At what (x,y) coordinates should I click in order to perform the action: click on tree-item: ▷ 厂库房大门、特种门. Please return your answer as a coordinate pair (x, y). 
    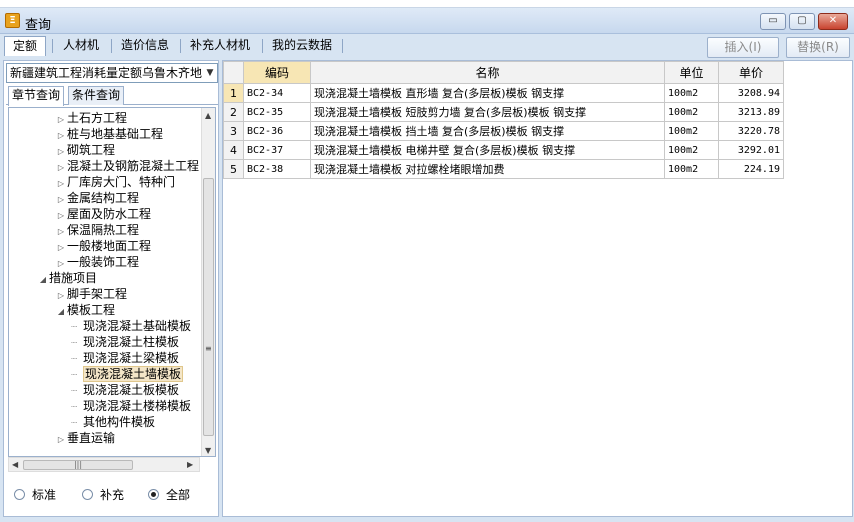
    Looking at the image, I should click on (115, 182).